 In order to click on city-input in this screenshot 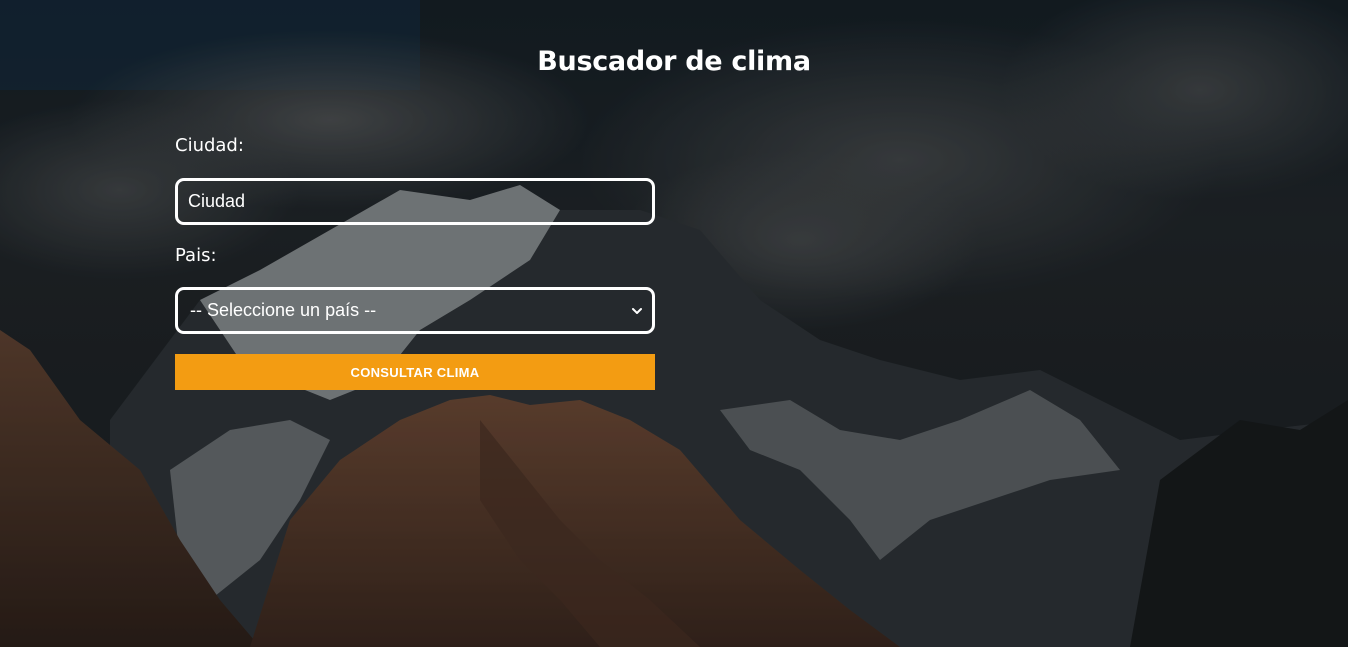, I will do `click(415, 201)`.